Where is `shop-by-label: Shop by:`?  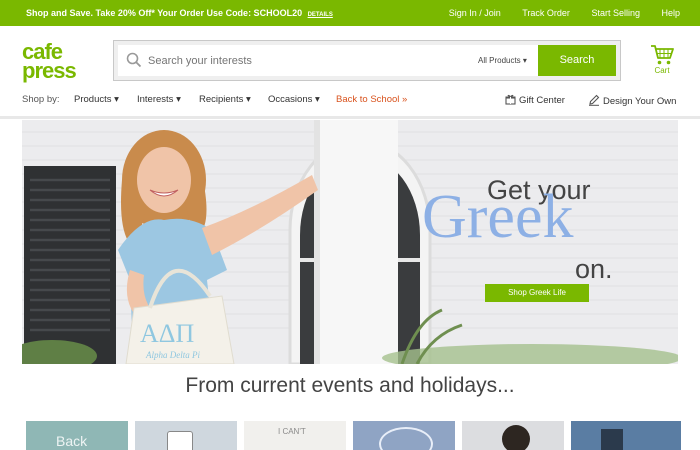
shop-by-label: Shop by: is located at coordinates (41, 99).